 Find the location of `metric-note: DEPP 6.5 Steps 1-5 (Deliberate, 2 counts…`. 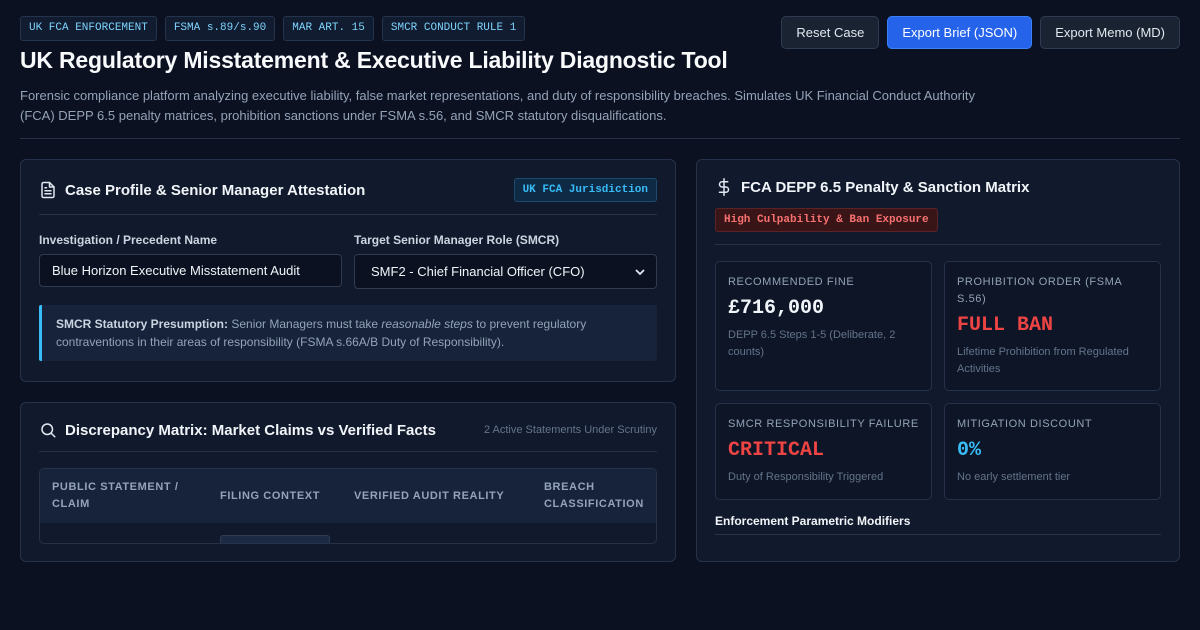

metric-note: DEPP 6.5 Steps 1-5 (Deliberate, 2 counts… is located at coordinates (812, 343).